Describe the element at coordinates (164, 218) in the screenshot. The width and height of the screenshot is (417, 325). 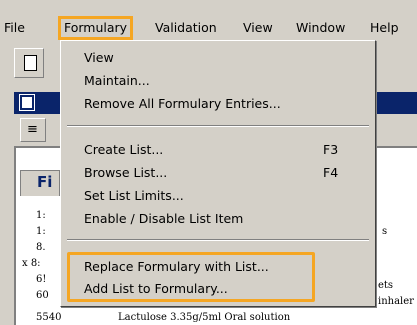
I see `menu-item-label: Enable / Disable List Item` at that location.